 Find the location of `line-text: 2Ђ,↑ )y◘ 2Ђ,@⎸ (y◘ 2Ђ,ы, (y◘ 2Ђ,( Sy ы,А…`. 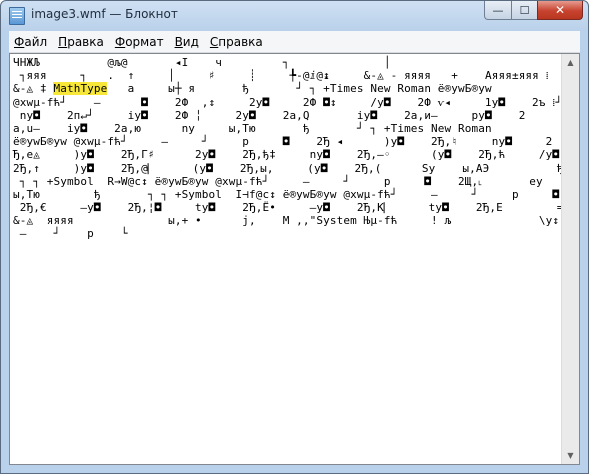

line-text: 2Ђ,↑ )y◘ 2Ђ,@⎸ (y◘ 2Ђ,ы, (y◘ 2Ђ,( Sy ы,А… is located at coordinates (287, 168).